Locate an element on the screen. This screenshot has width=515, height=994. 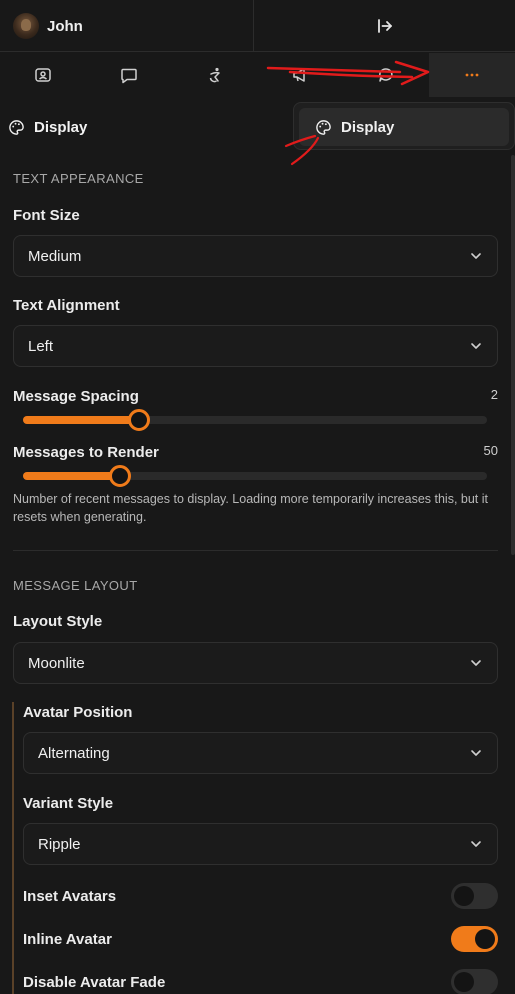
avatar-position-value: Alternating is located at coordinates (74, 753).